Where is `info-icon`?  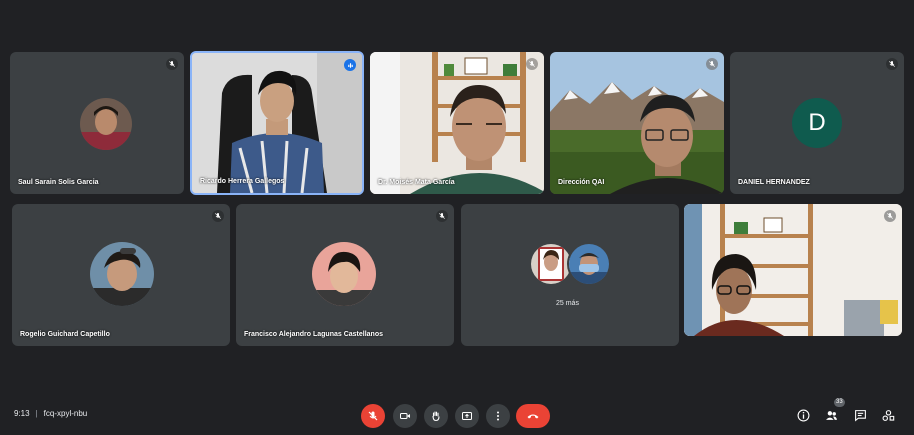
info-icon is located at coordinates (803, 415).